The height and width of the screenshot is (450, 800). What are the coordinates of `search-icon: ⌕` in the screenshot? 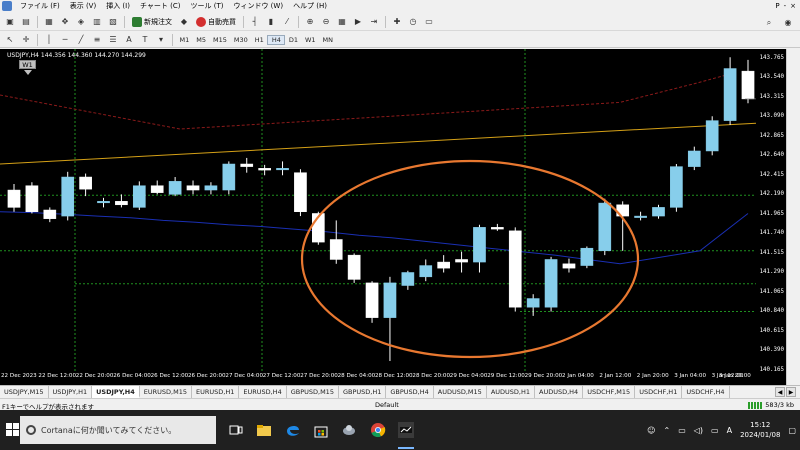 It's located at (769, 22).